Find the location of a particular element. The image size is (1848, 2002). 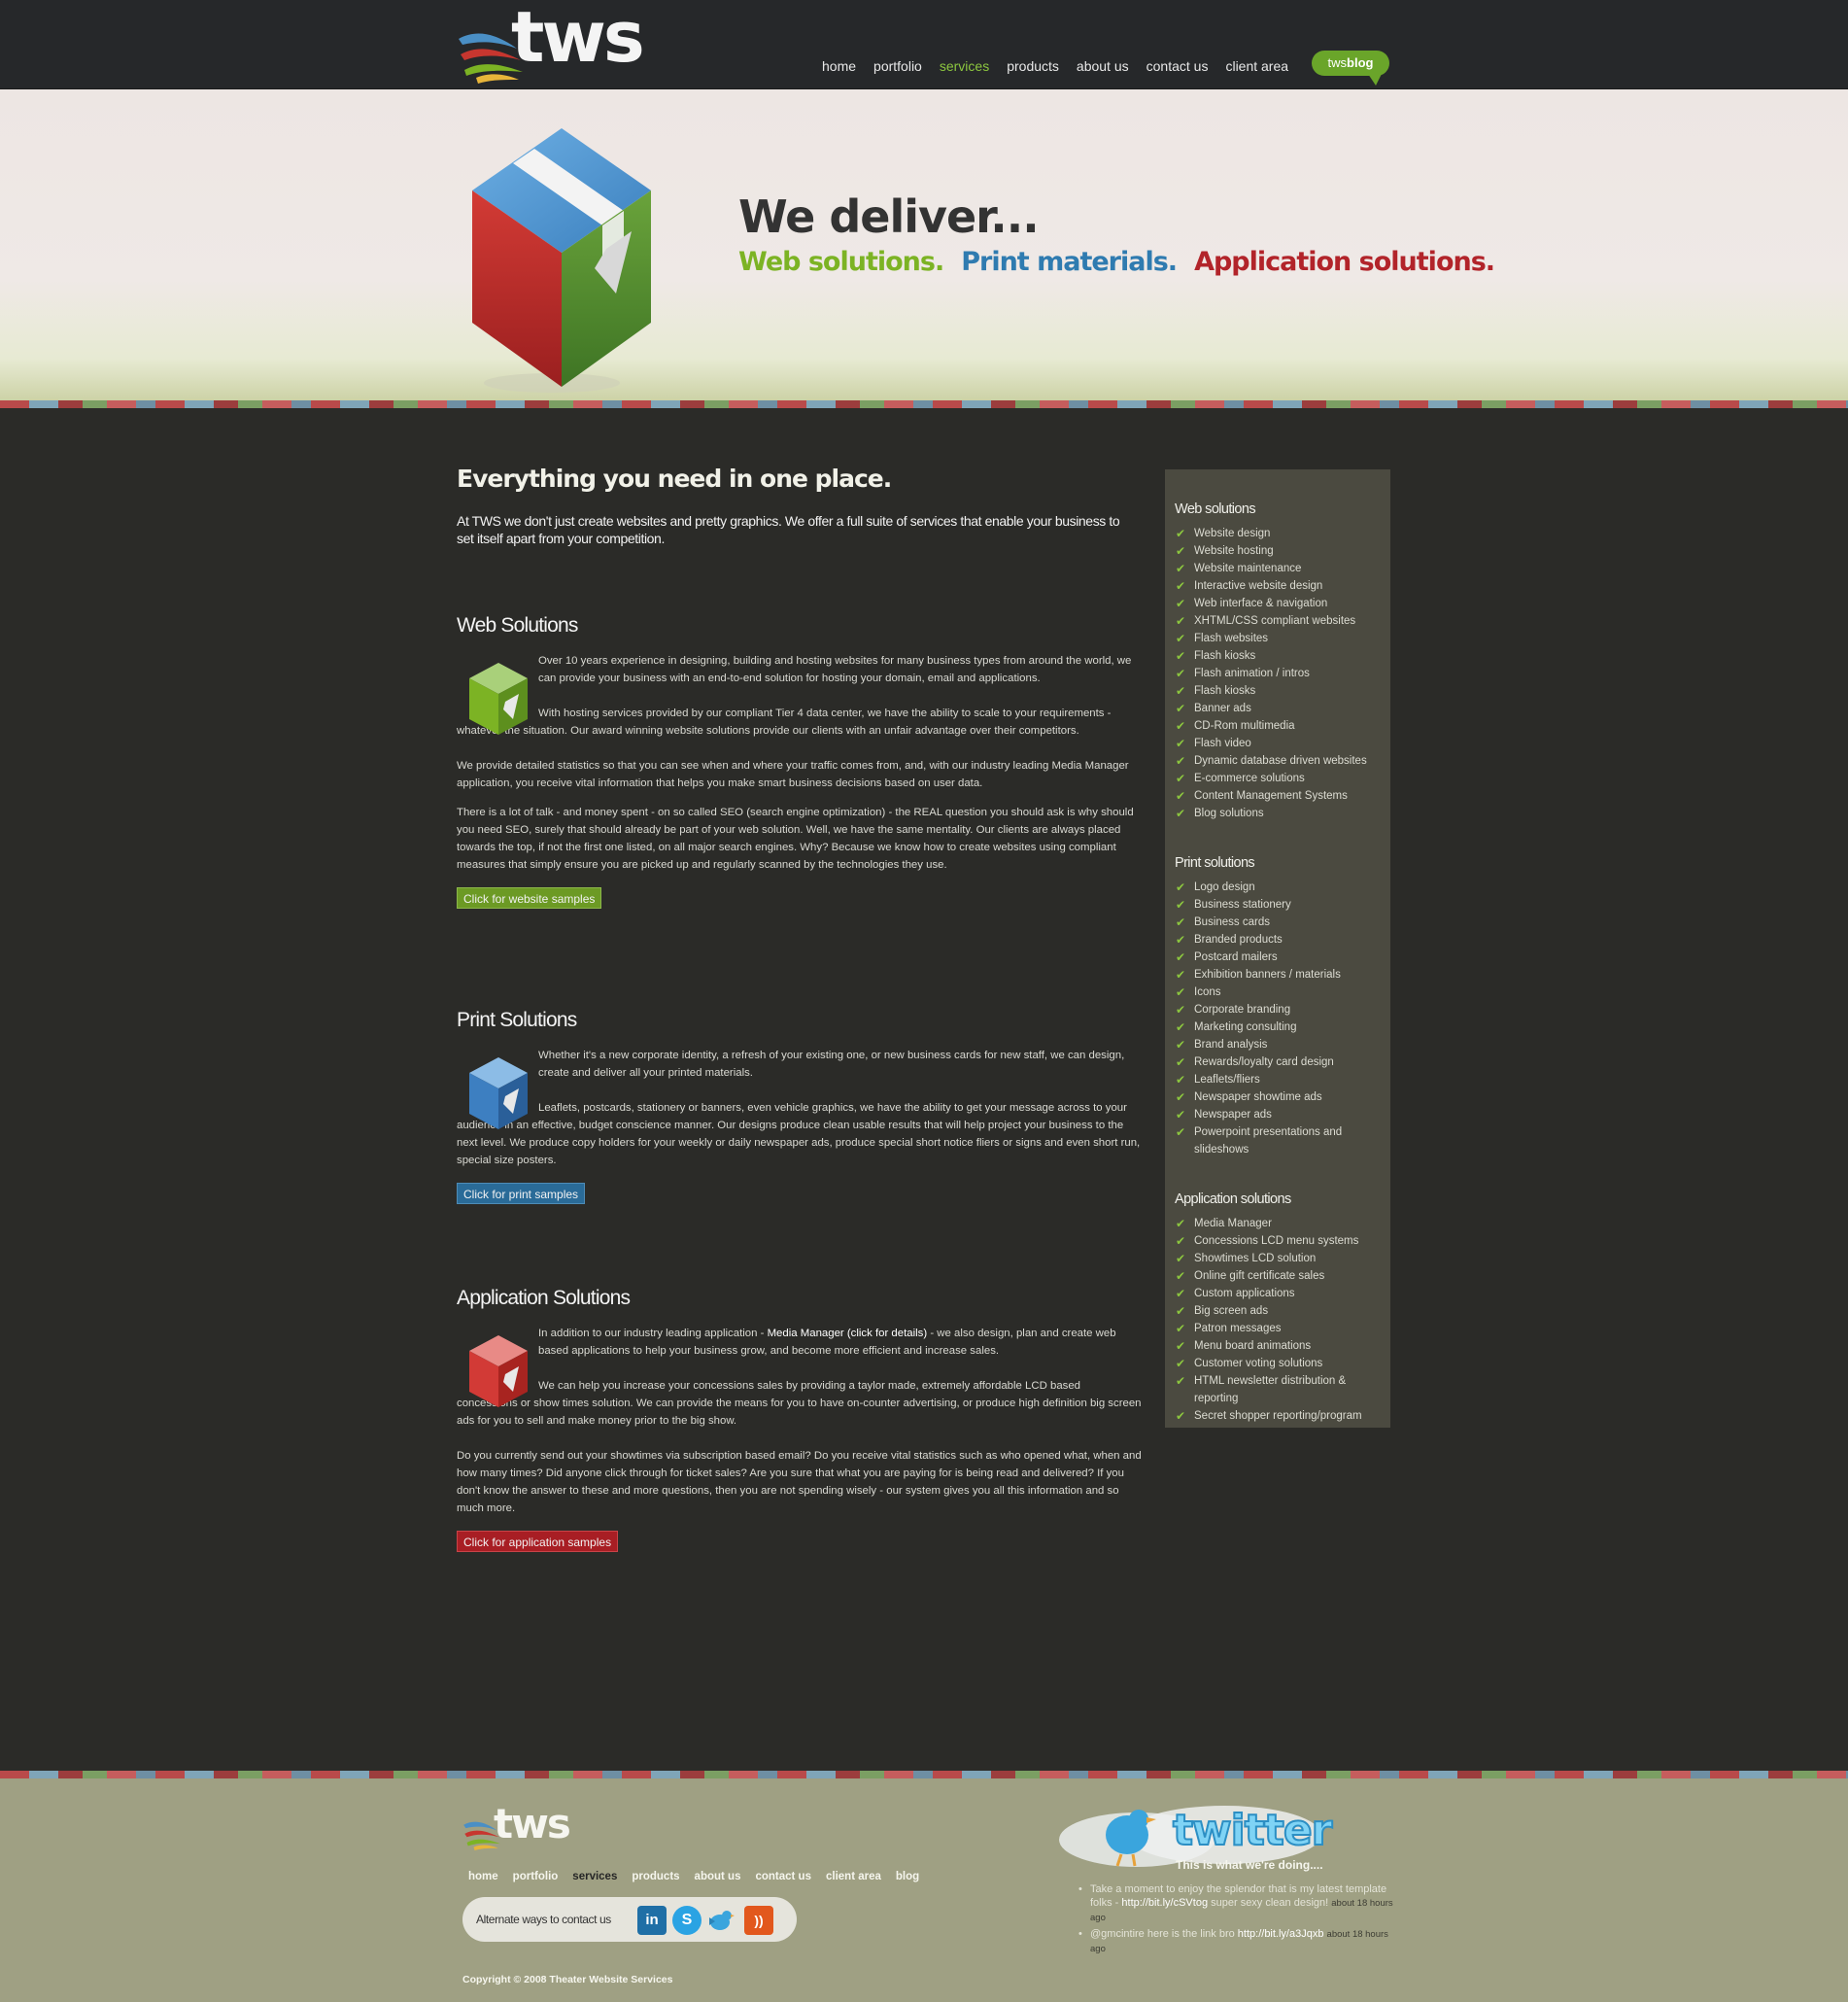

sidebar-app-item: Menu board animations is located at coordinates (1282, 1346).